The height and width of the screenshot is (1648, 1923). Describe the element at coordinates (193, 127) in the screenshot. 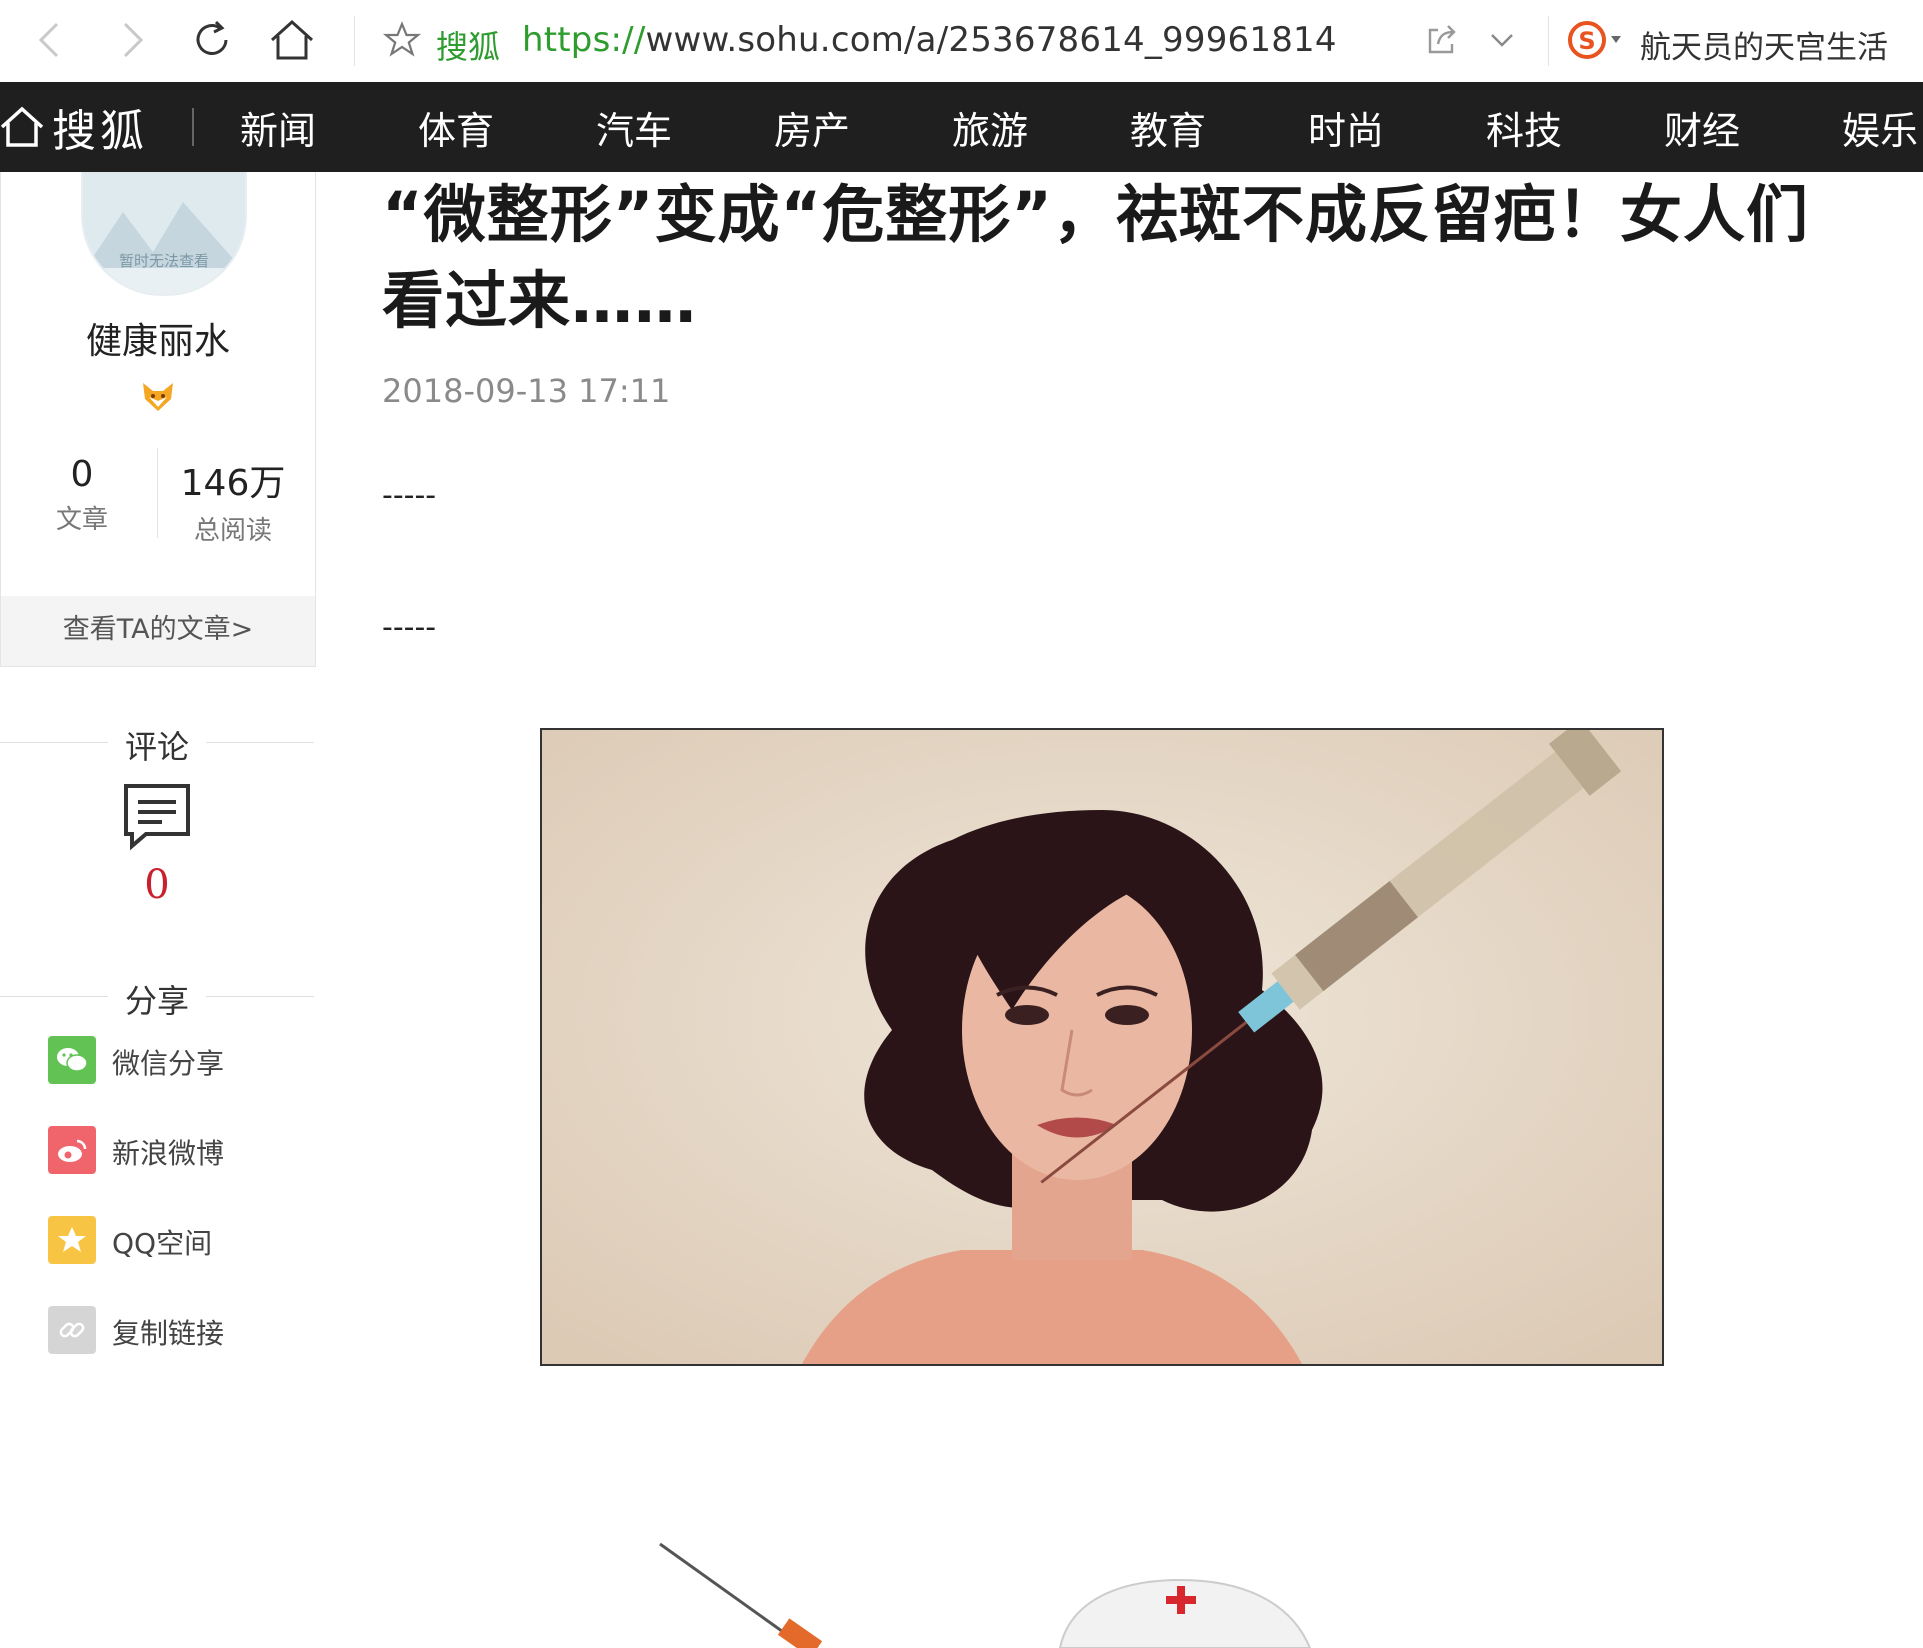

I see `nav-divider` at that location.